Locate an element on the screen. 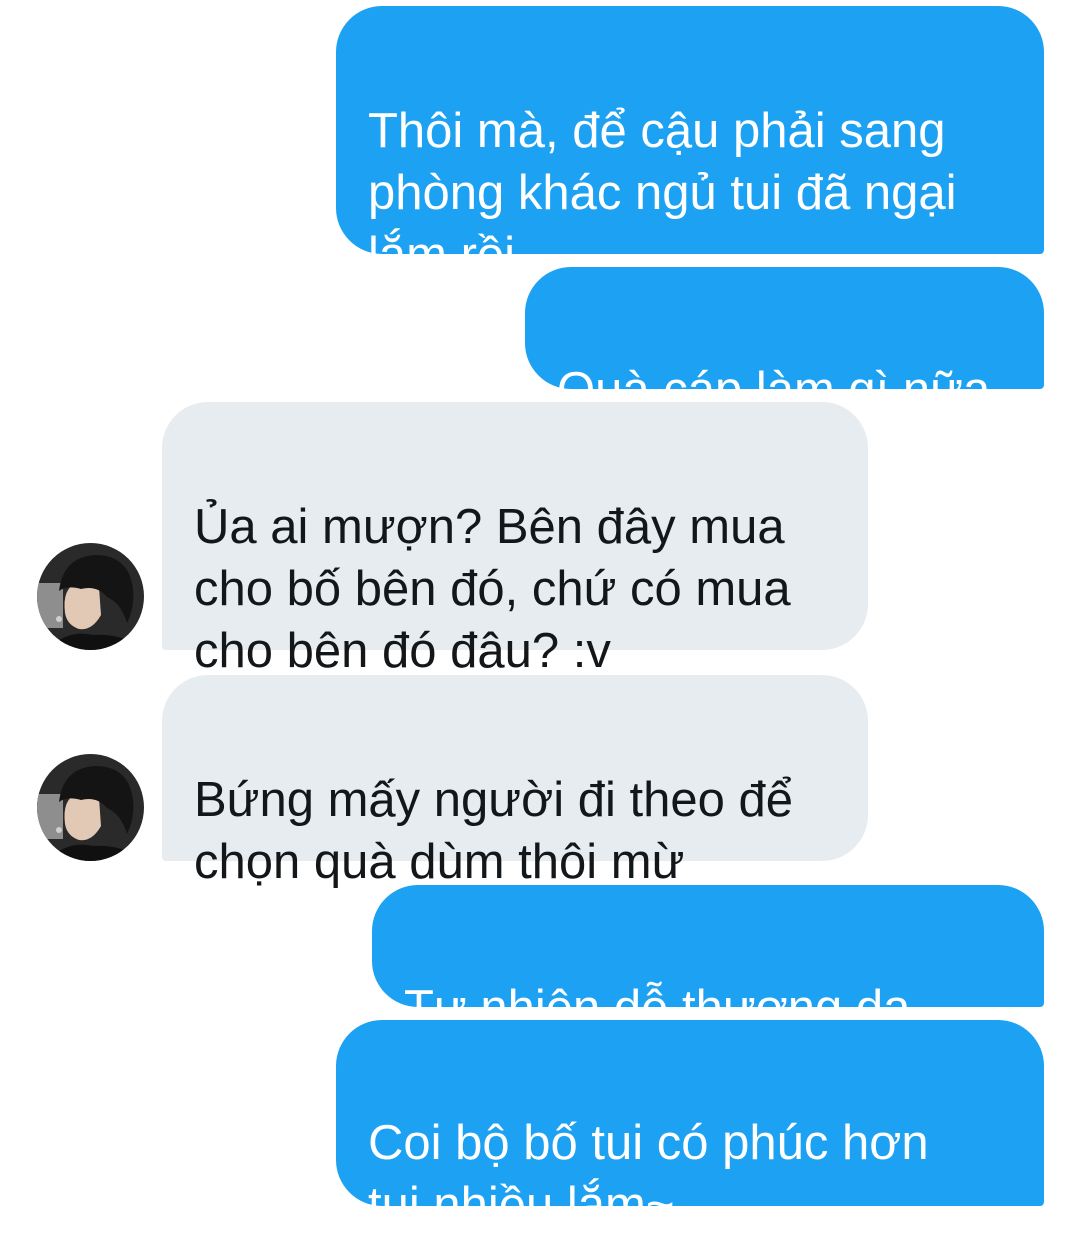 The height and width of the screenshot is (1236, 1080). message-bubble-outgoing: Quà cáp làm gì nữa is located at coordinates (784, 342).